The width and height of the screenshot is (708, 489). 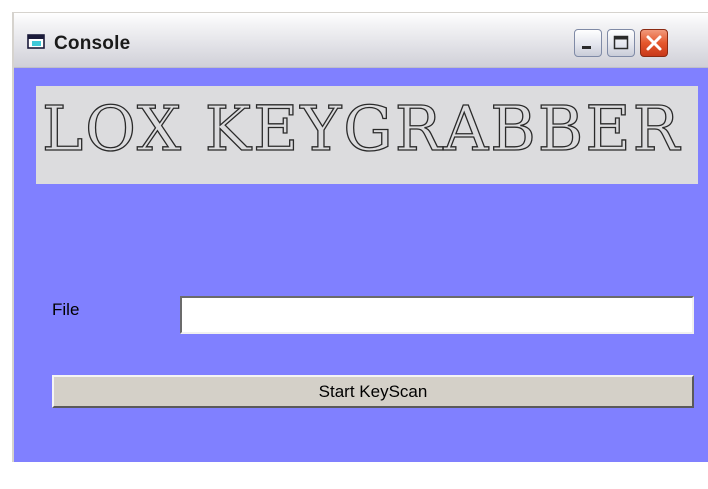 What do you see at coordinates (588, 43) in the screenshot?
I see `minimize-button` at bounding box center [588, 43].